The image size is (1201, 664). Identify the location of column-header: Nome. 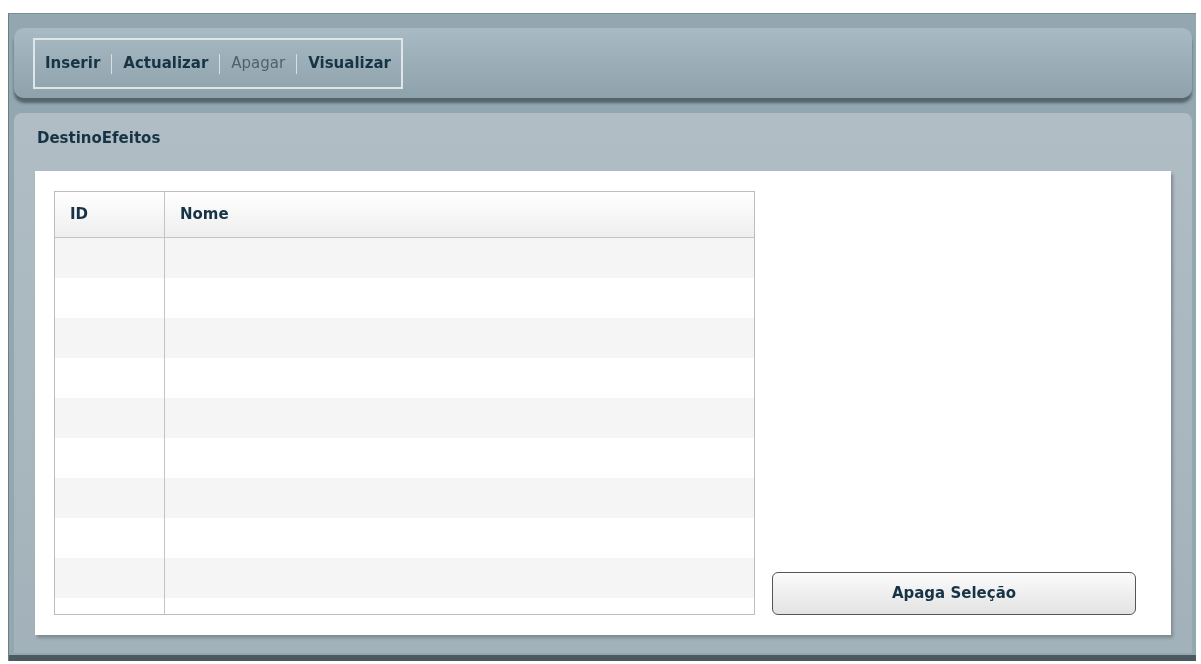
(204, 215).